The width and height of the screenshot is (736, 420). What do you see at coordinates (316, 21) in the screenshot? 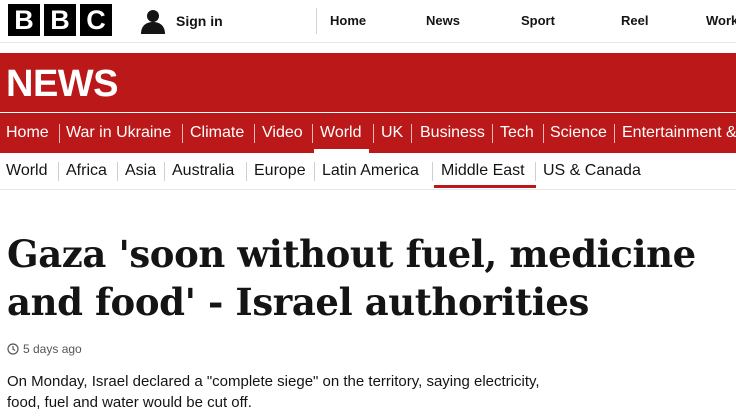
I see `top-divider` at bounding box center [316, 21].